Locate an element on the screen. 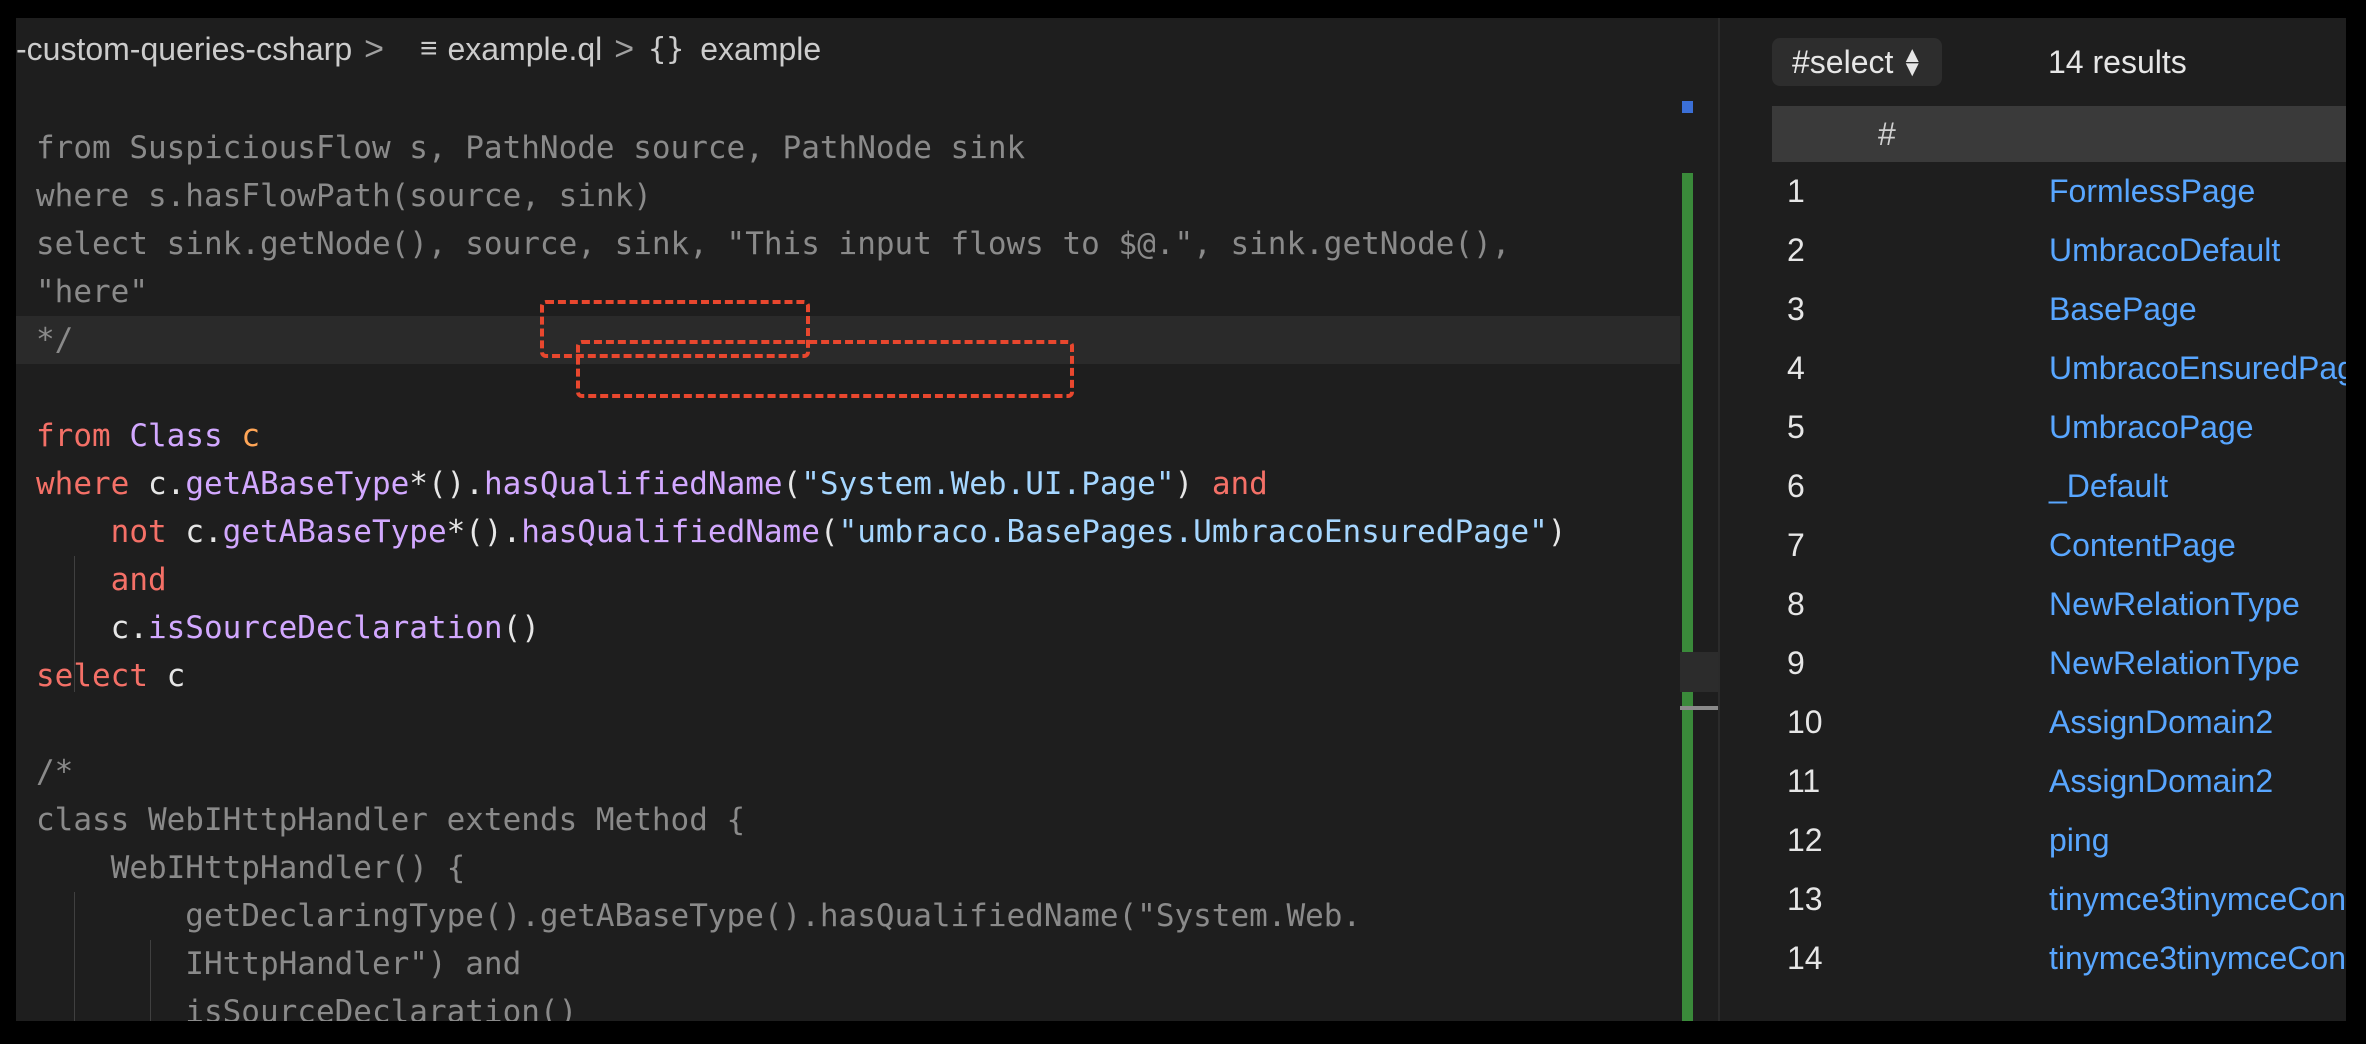 Image resolution: width=2366 pixels, height=1044 pixels. code-line: isSourceDeclaration() is located at coordinates (848, 1004).